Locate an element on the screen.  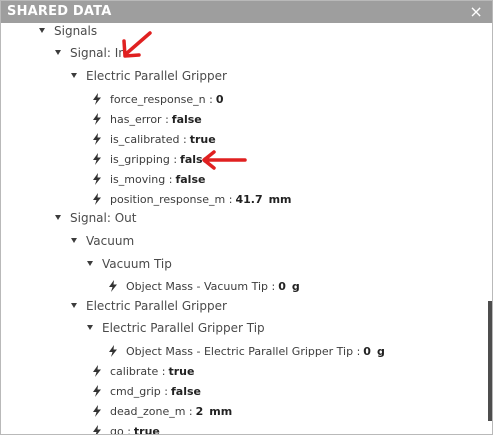
tree-node-signal-in: Signal: In is located at coordinates (90, 53).